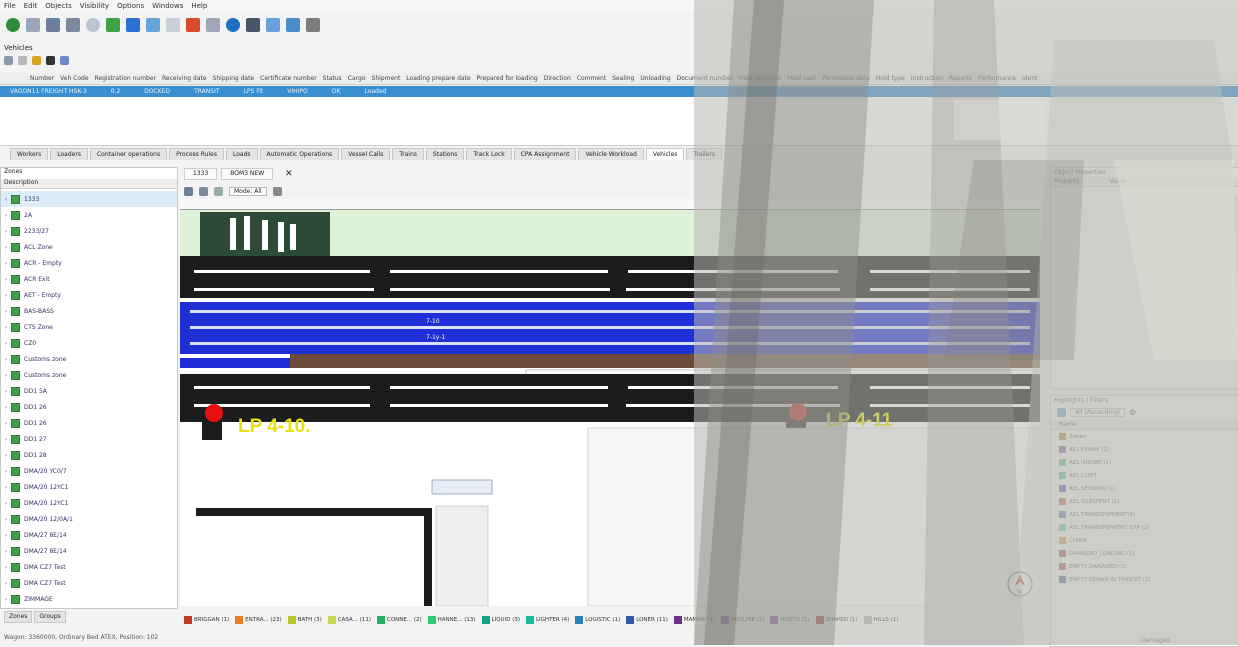  I want to click on map-pointer-icon, so click(188, 191).